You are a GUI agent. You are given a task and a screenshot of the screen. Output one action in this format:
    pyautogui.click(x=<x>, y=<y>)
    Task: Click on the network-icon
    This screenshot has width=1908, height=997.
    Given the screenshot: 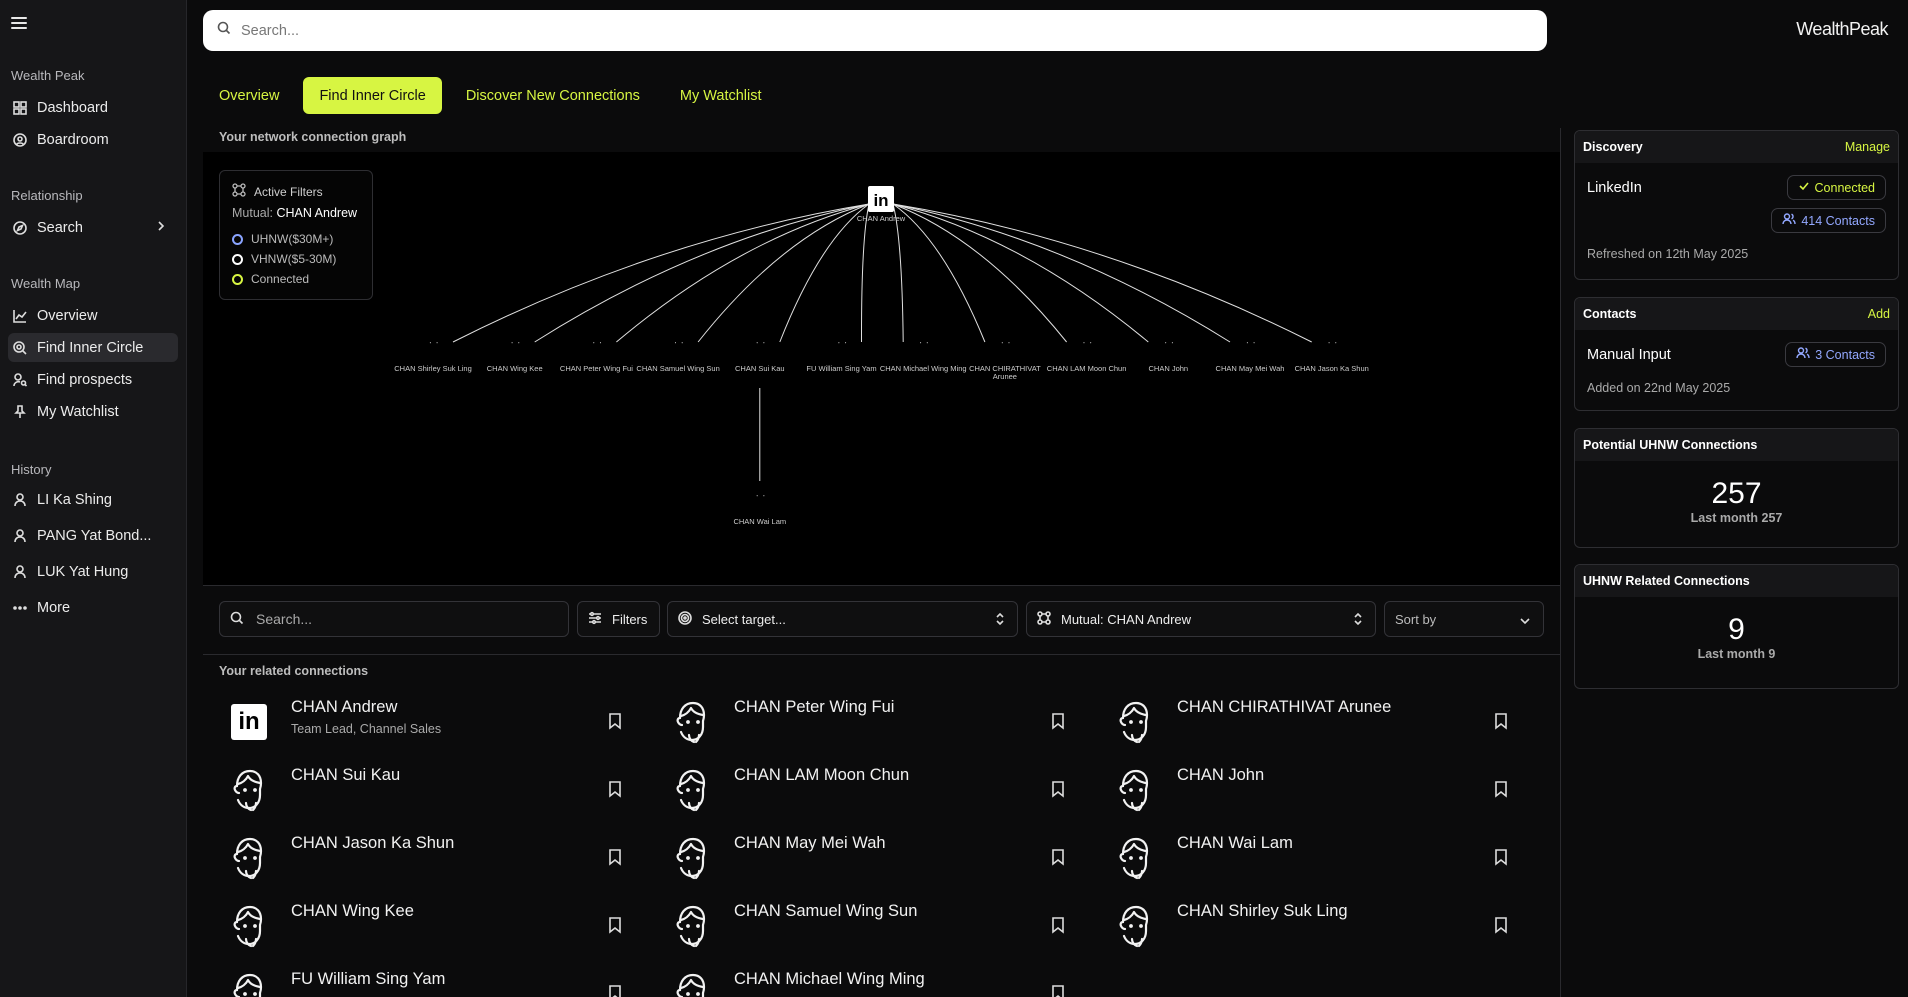 What is the action you would take?
    pyautogui.click(x=239, y=191)
    